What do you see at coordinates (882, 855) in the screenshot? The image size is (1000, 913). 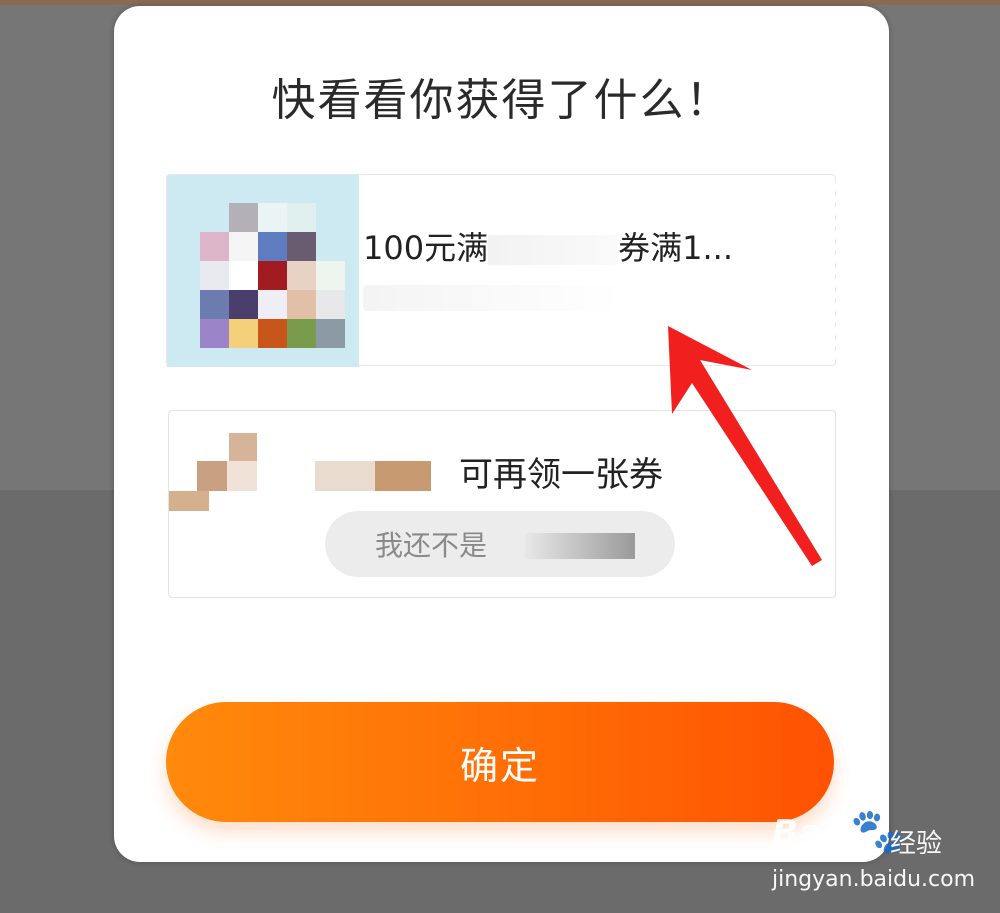 I see `baidu-watermark: Baidu 🐾 经验 jingyan.baidu.com` at bounding box center [882, 855].